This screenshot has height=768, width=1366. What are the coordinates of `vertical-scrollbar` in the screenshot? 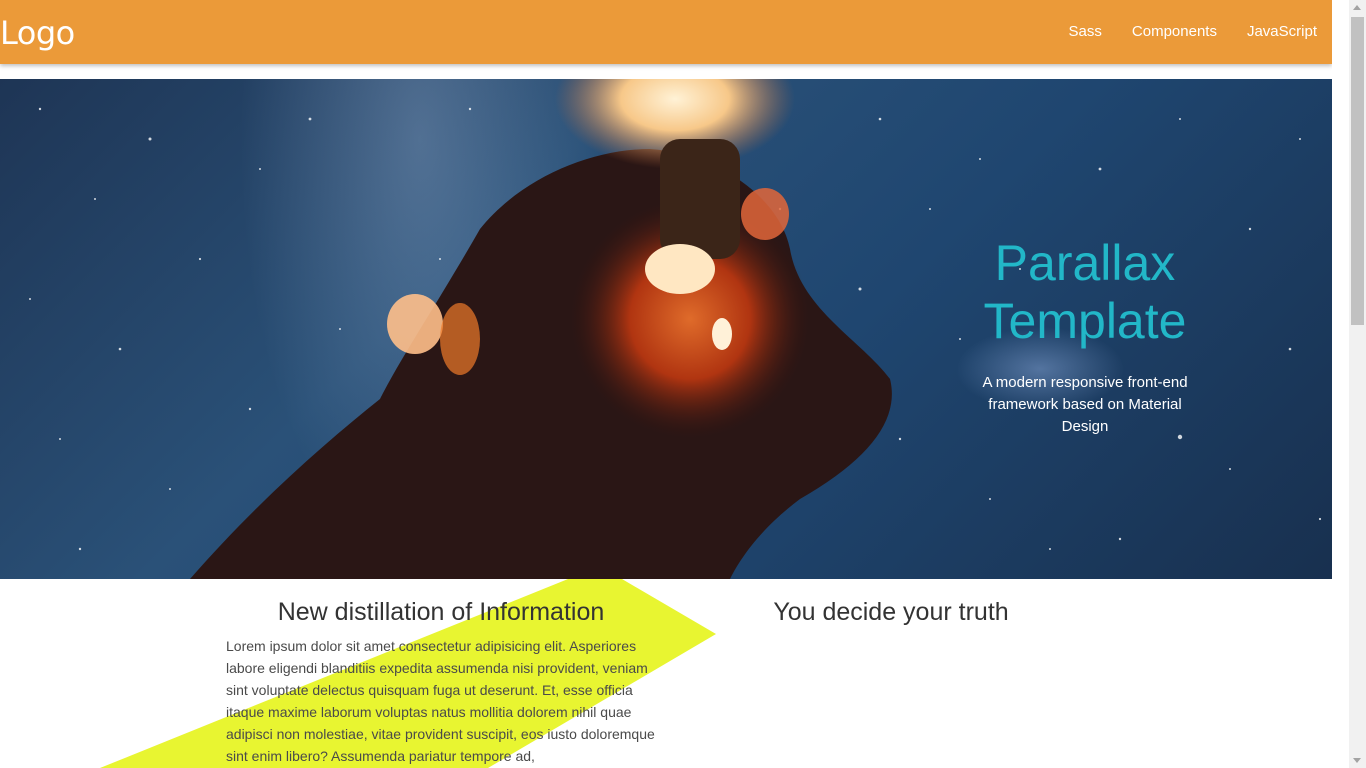 It's located at (1357, 384).